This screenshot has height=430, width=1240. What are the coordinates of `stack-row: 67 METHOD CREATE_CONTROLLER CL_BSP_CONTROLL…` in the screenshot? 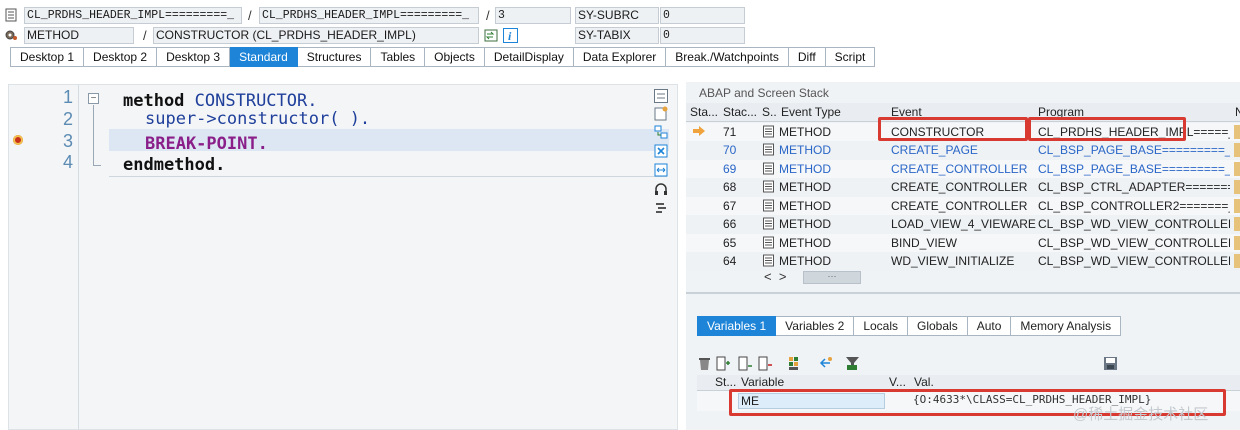 It's located at (963, 205).